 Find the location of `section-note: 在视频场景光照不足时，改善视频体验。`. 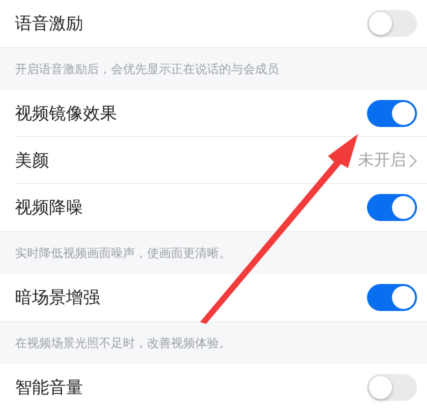

section-note: 在视频场景光照不足时，改善视频体验。 is located at coordinates (123, 343).